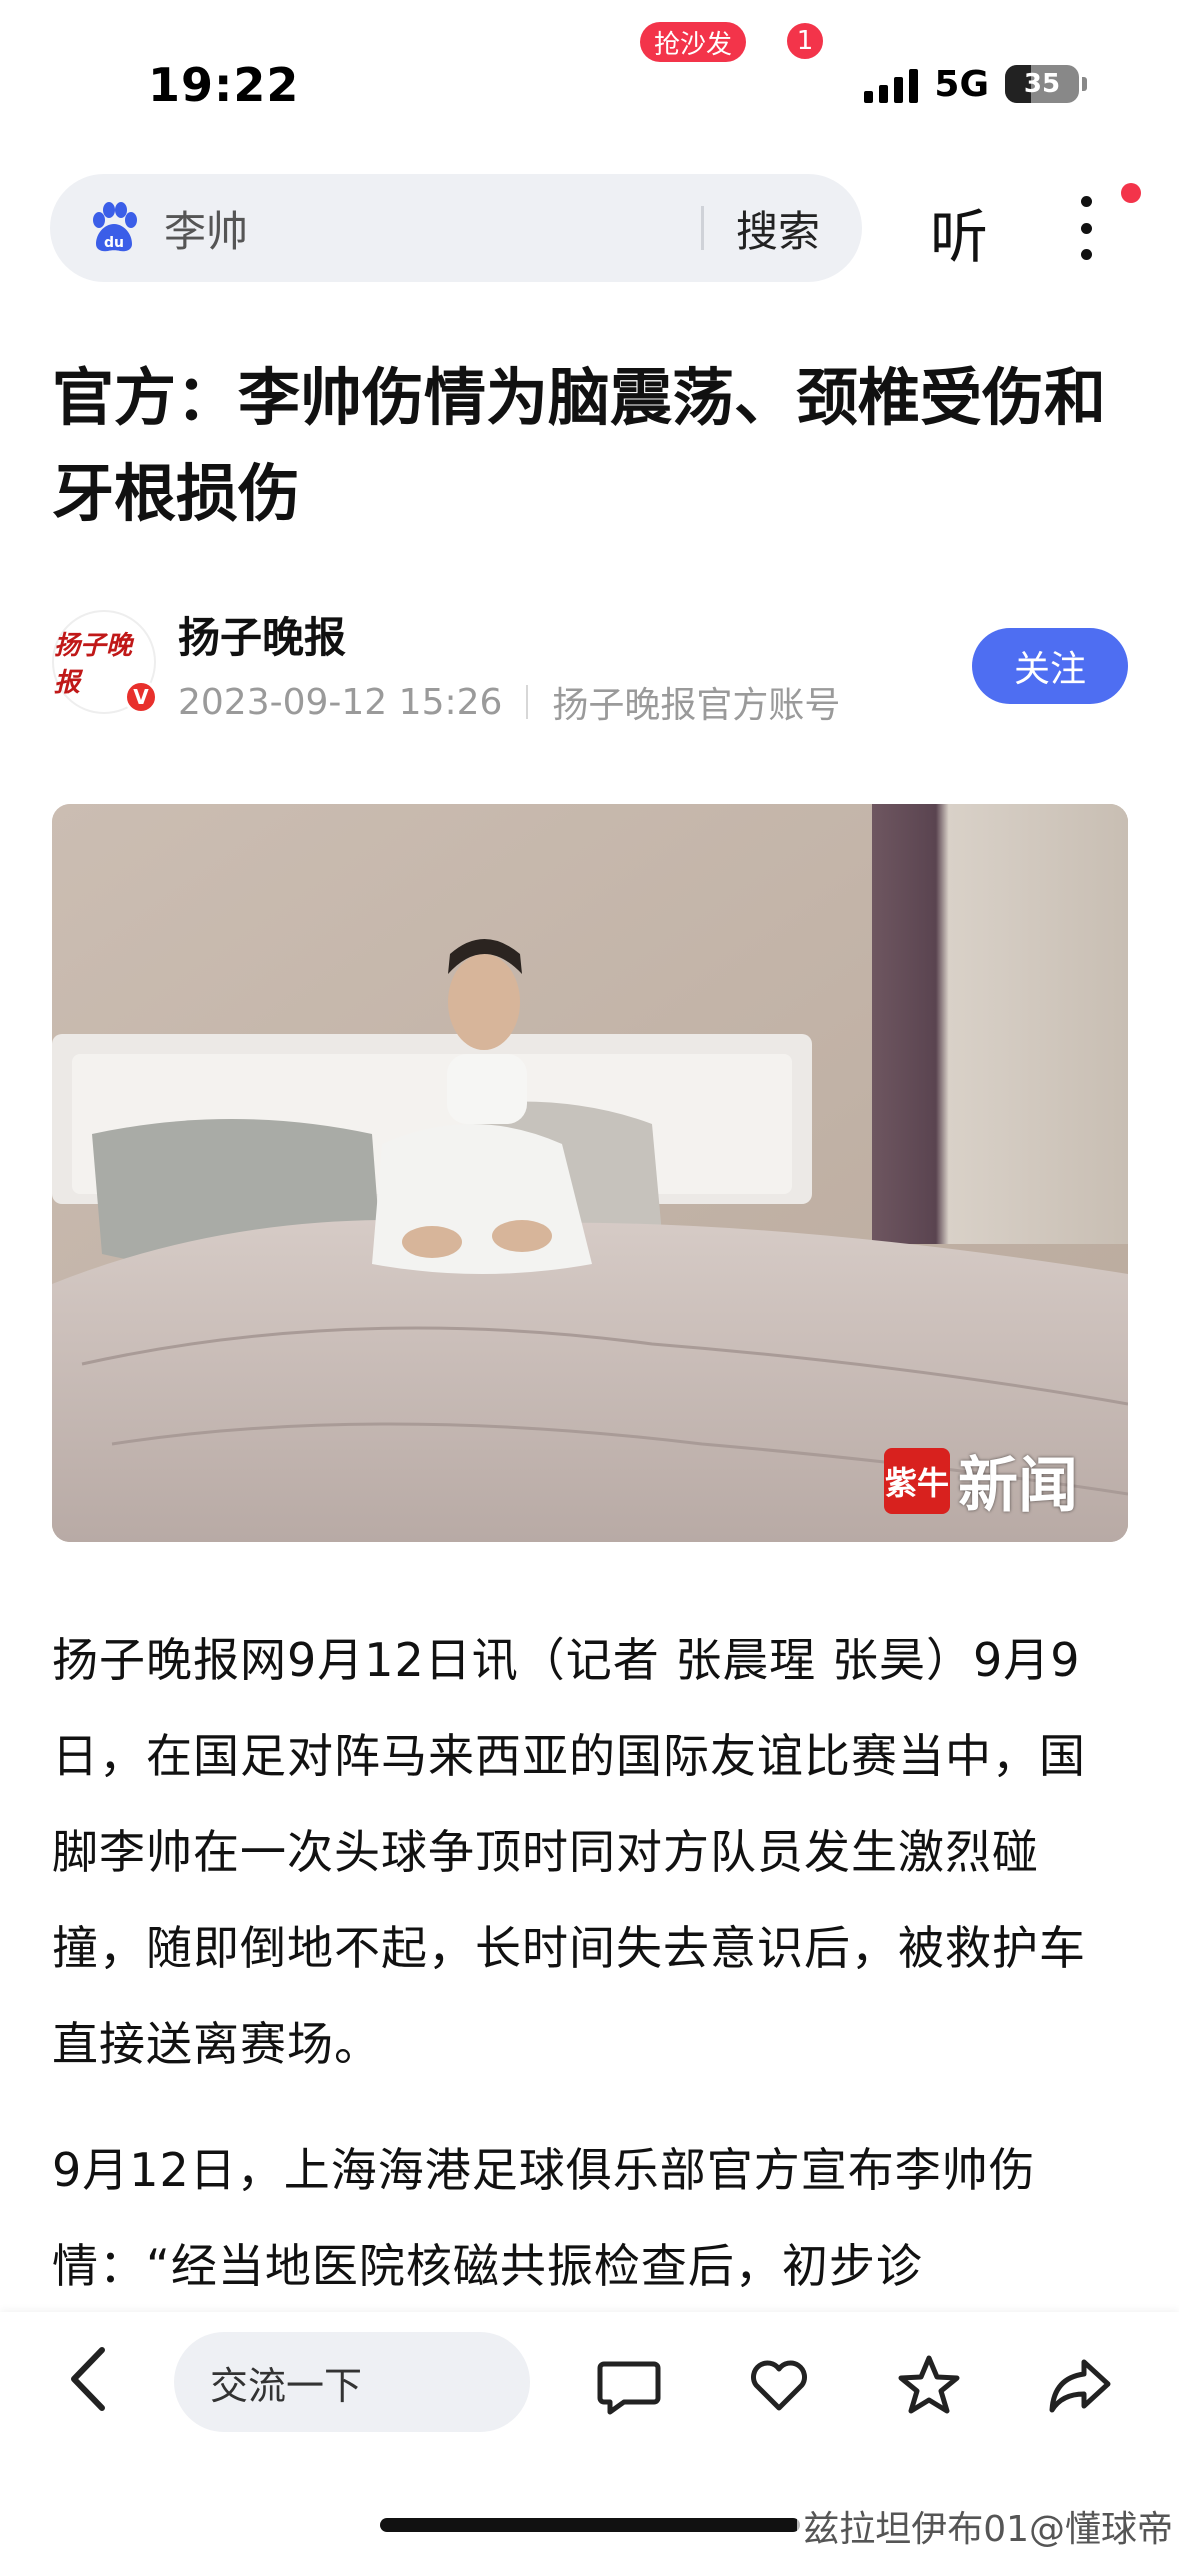 This screenshot has width=1179, height=2556. I want to click on watermark-text: 新闻, so click(1018, 1486).